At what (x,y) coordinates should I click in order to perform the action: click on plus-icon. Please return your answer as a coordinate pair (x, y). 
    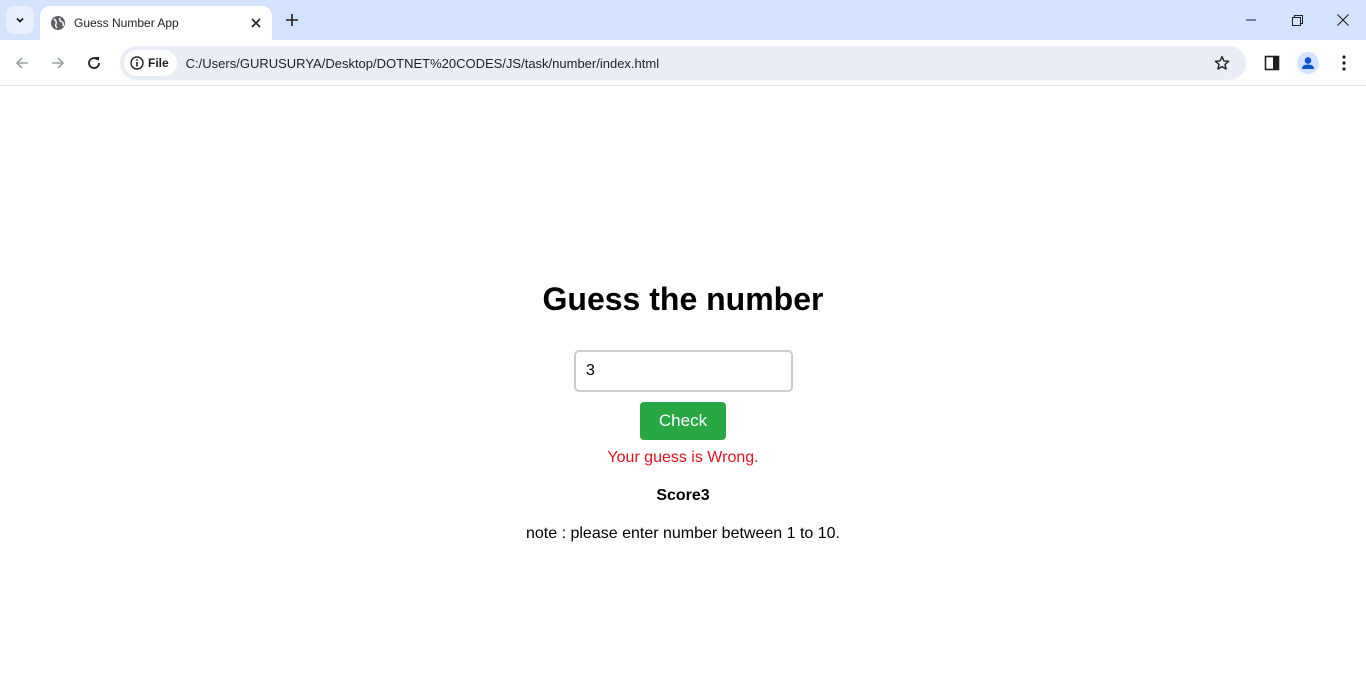
    Looking at the image, I should click on (292, 20).